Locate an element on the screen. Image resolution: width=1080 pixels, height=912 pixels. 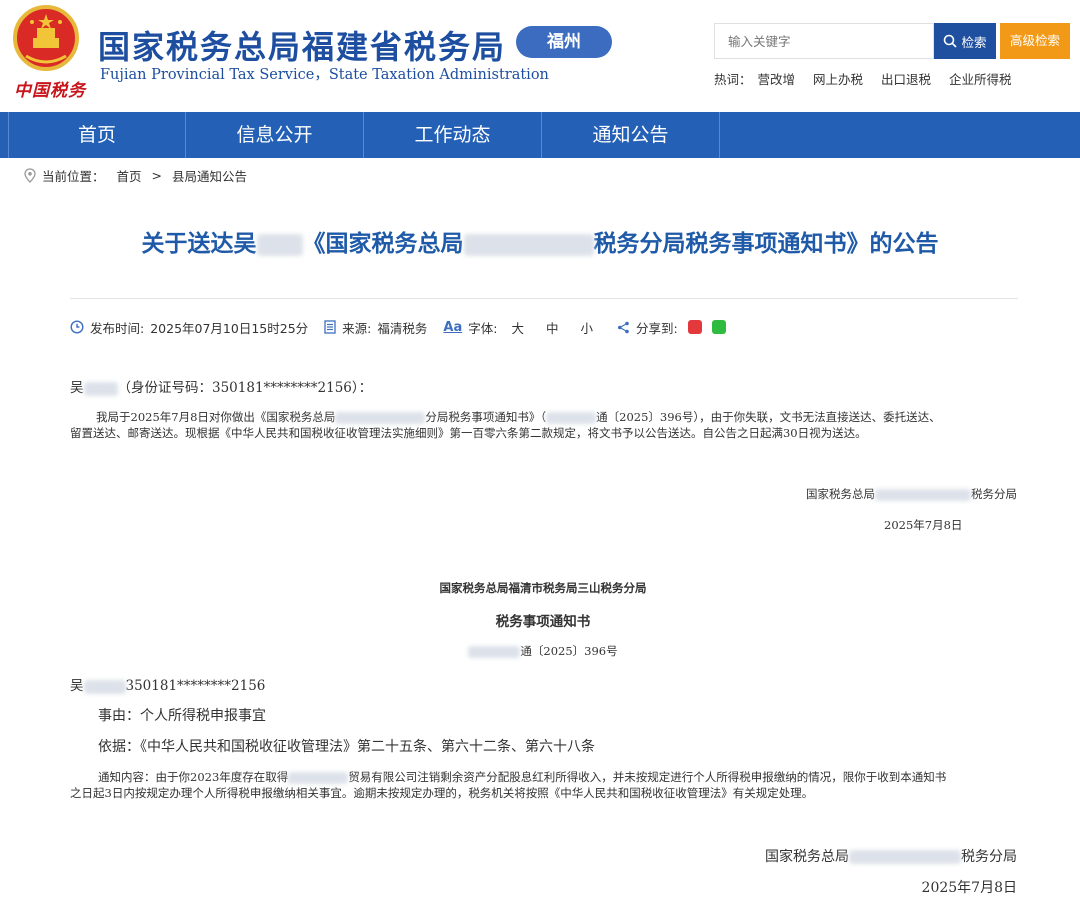
article-title: 关于送达吴 《国家税务总局 税务分局税务事项通知书》的公告 is located at coordinates (540, 241).